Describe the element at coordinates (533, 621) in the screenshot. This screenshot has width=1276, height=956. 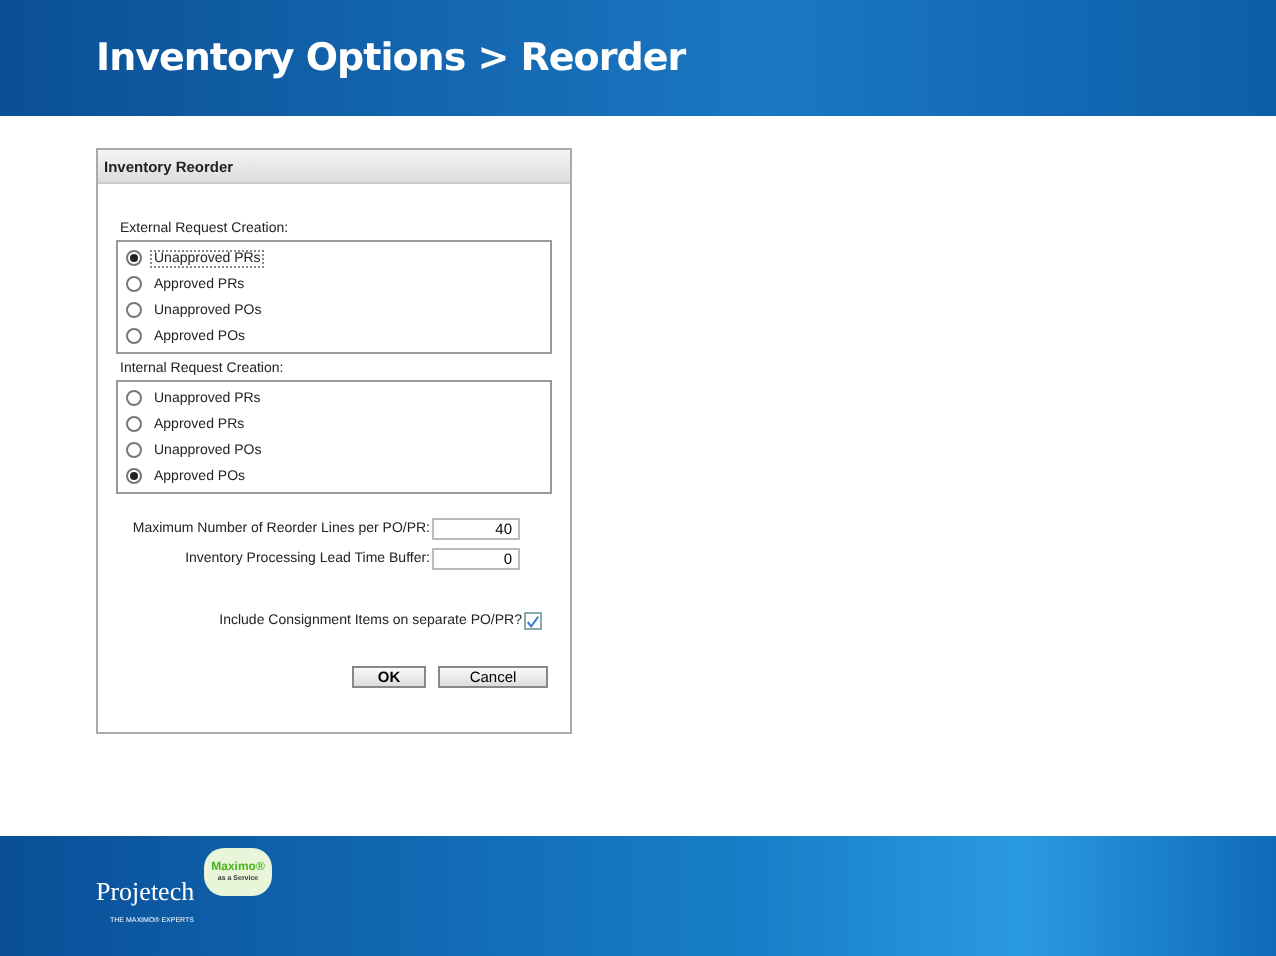
I see `checkbox` at that location.